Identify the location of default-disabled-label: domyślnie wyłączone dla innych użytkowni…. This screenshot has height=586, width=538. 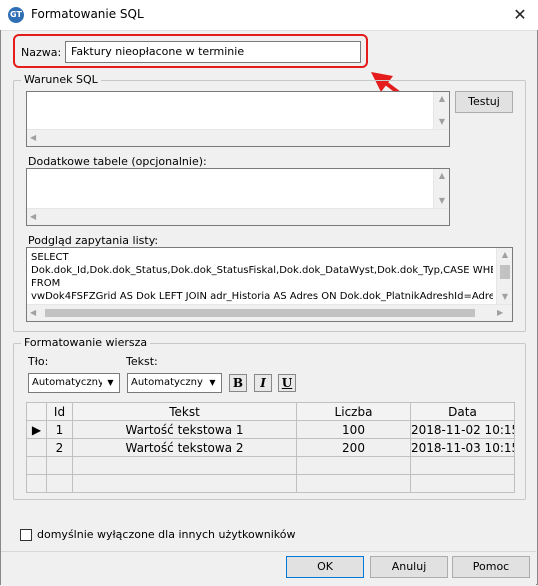
(166, 534).